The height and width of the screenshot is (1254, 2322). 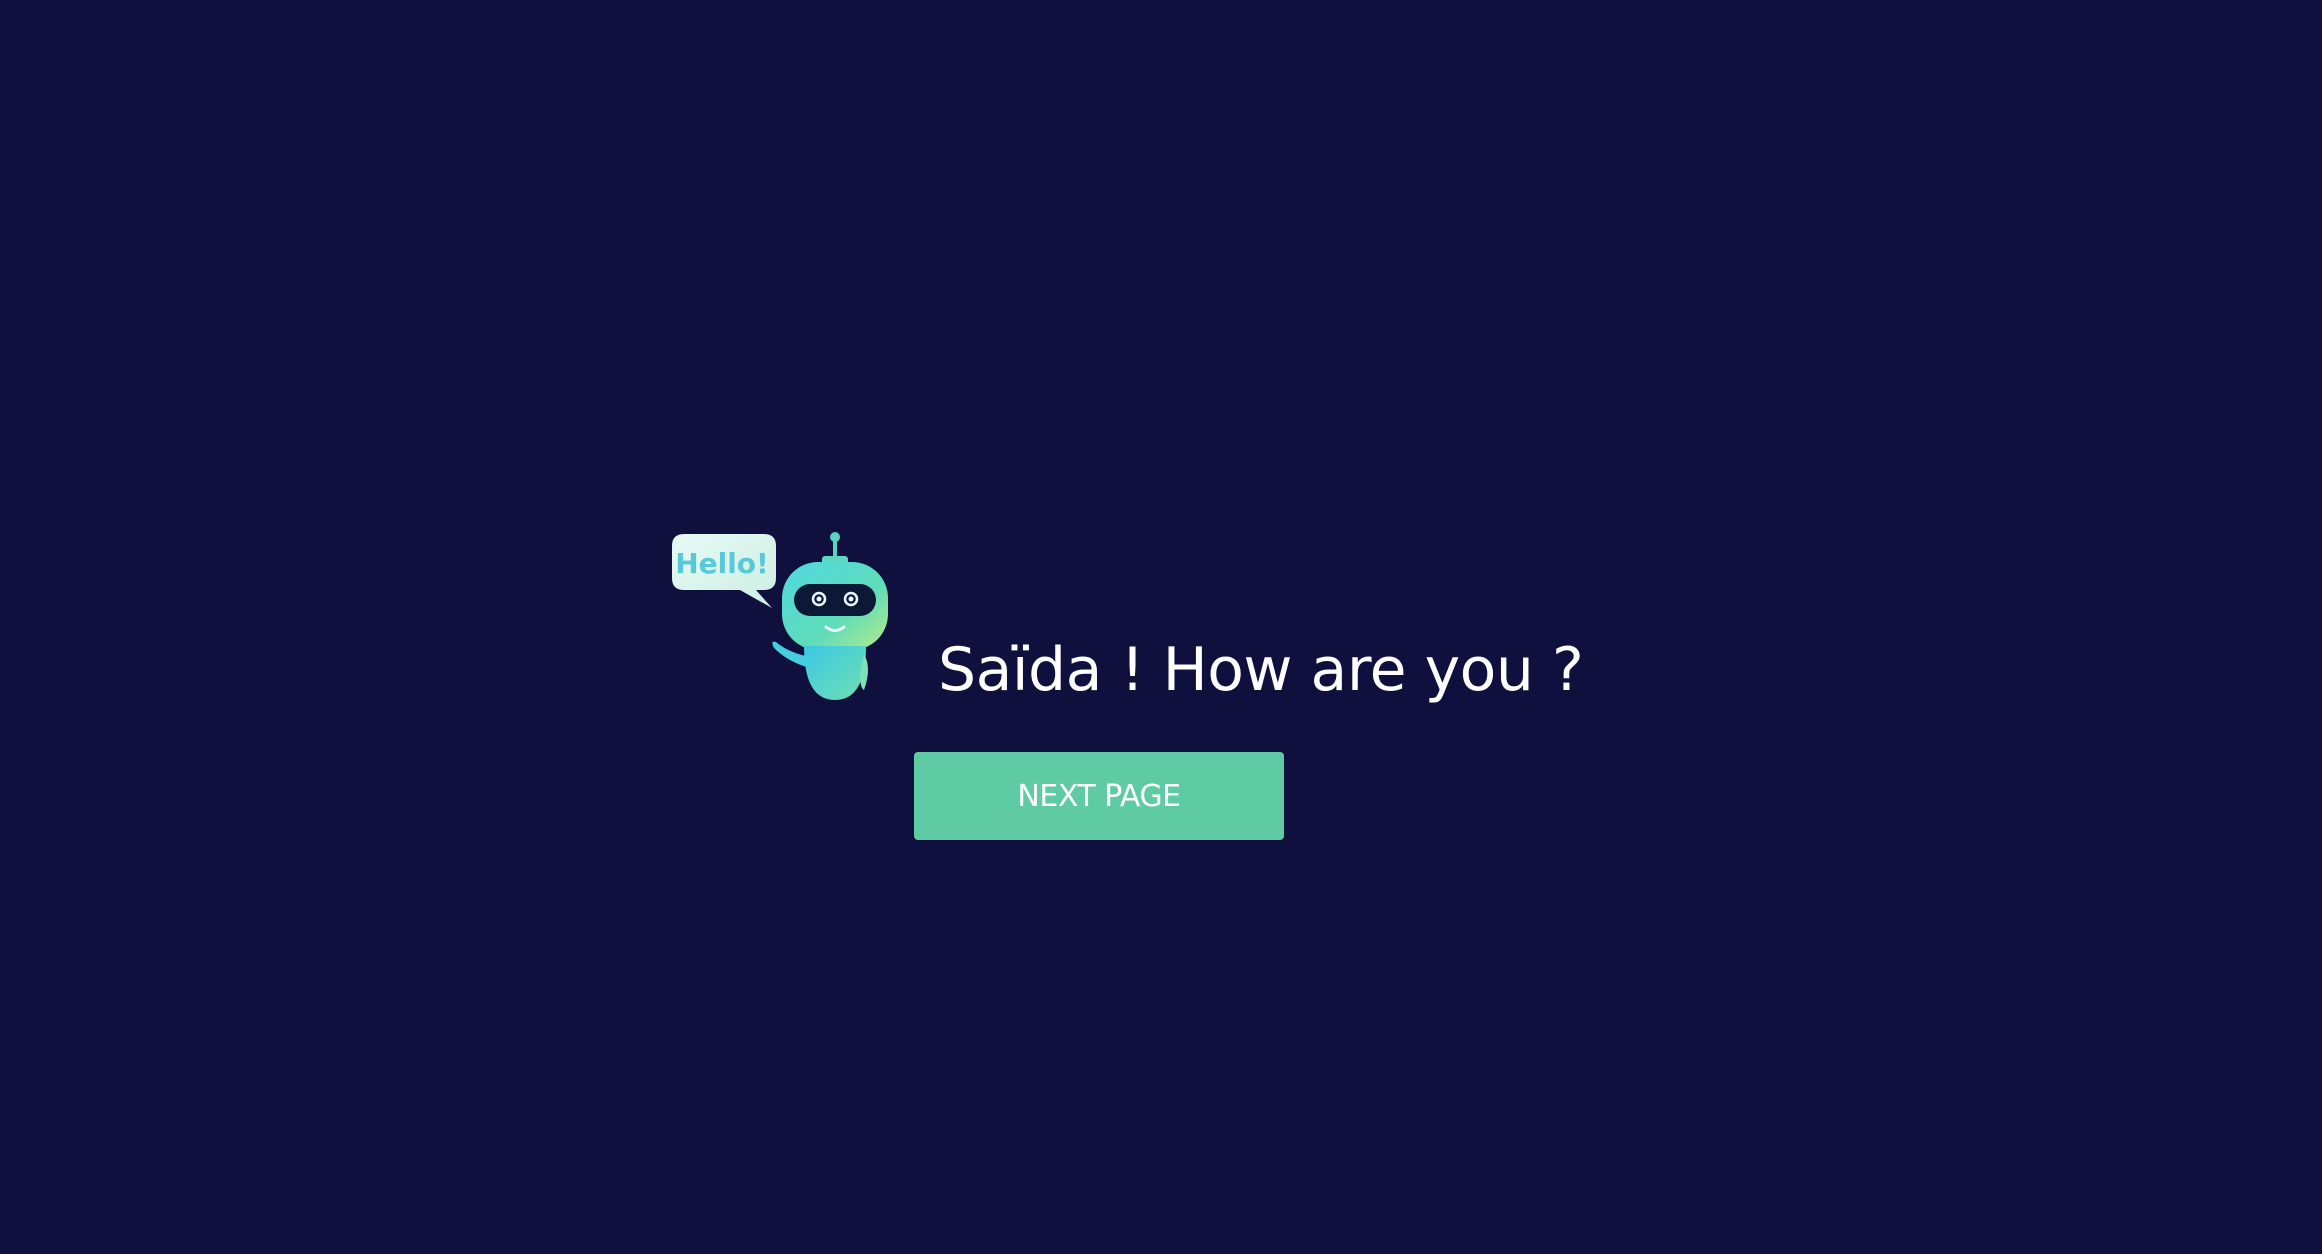 I want to click on robot-body, so click(x=835, y=673).